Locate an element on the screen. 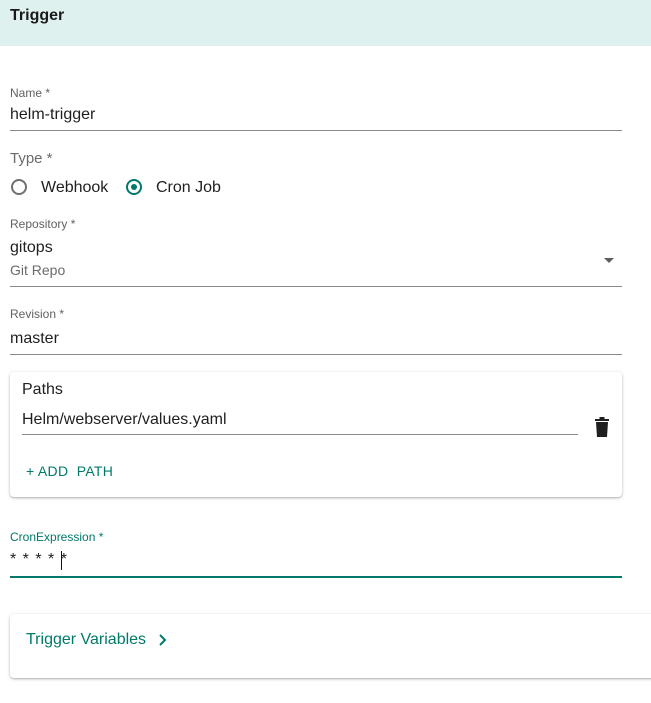  chevron-right-icon is located at coordinates (163, 640).